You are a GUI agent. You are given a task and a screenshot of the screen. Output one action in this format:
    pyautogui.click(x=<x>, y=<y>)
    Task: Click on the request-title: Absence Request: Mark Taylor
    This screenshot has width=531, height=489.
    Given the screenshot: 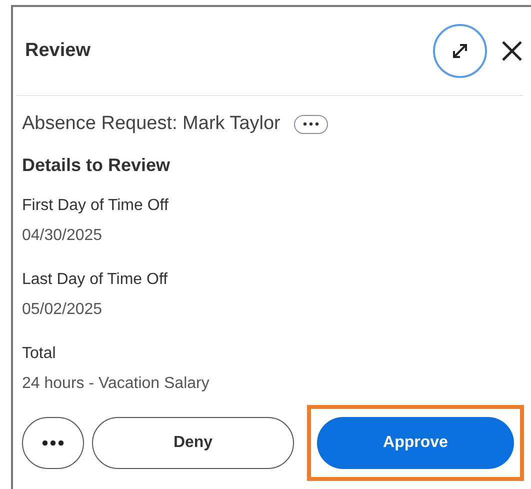 What is the action you would take?
    pyautogui.click(x=151, y=124)
    